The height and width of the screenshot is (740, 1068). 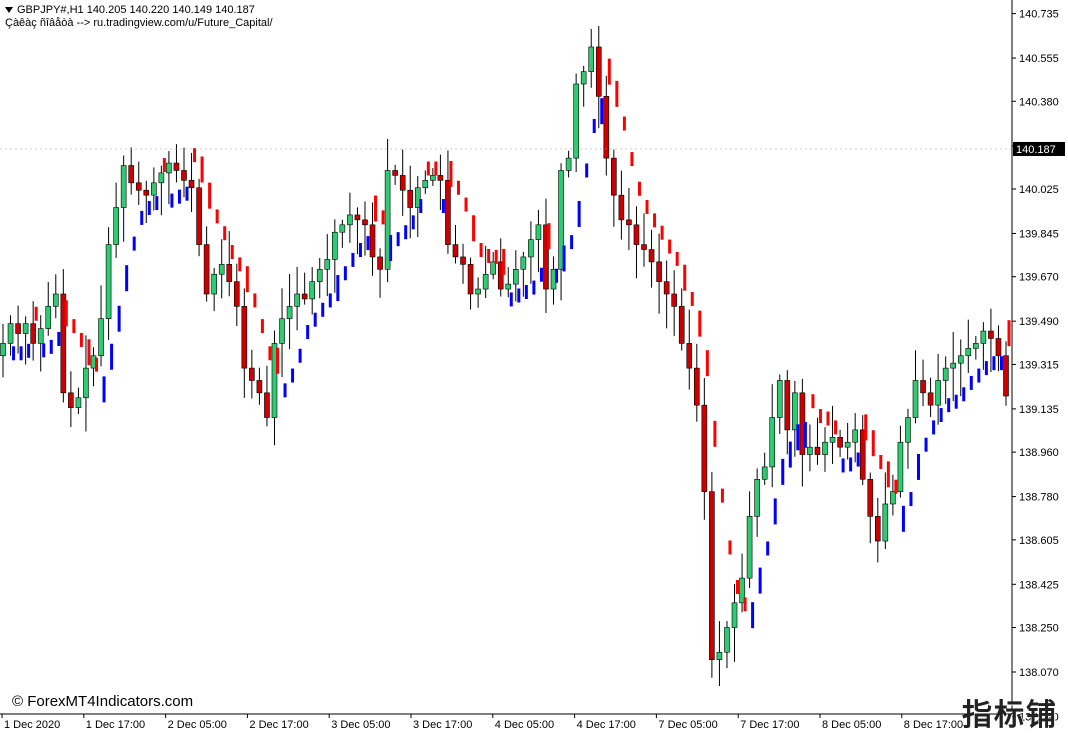 What do you see at coordinates (32, 725) in the screenshot?
I see `time-tick-label: 1 Dec 2020` at bounding box center [32, 725].